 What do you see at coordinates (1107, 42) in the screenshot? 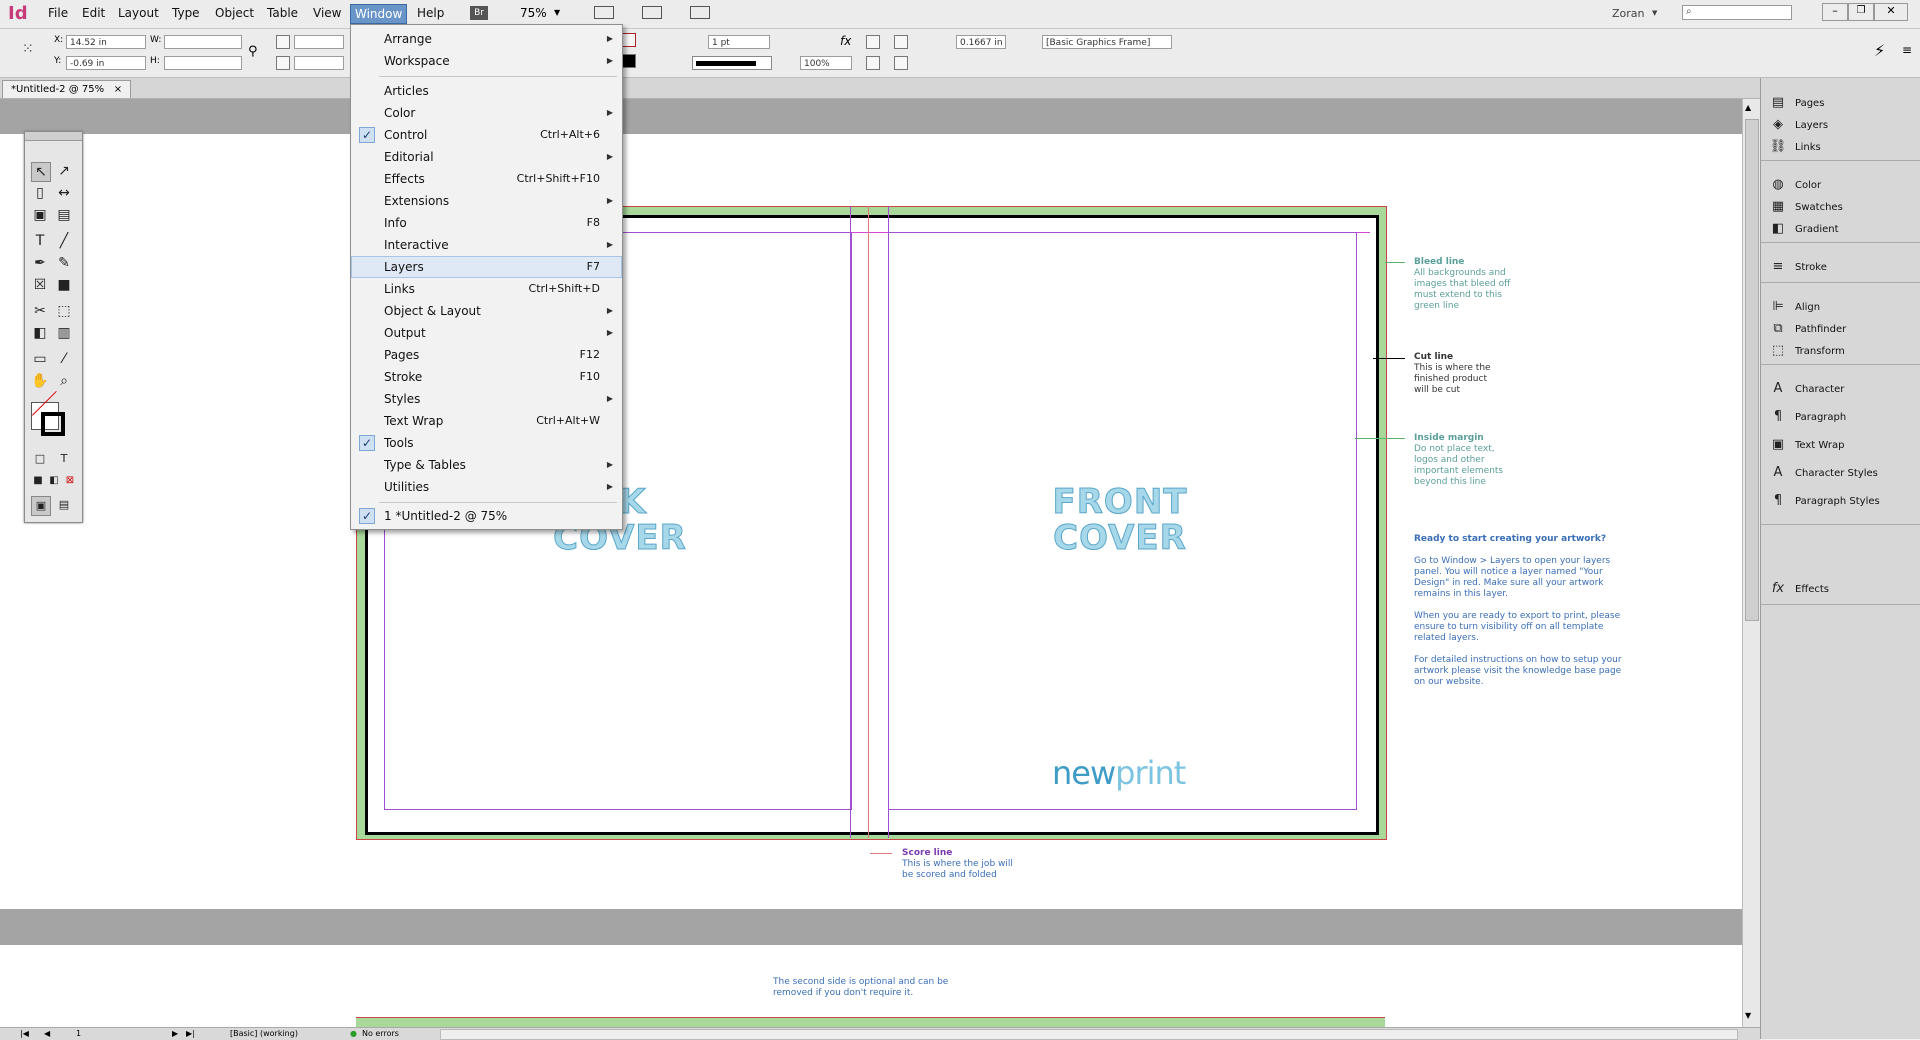
I see `object-style-select: [Basic Graphics Frame]` at bounding box center [1107, 42].